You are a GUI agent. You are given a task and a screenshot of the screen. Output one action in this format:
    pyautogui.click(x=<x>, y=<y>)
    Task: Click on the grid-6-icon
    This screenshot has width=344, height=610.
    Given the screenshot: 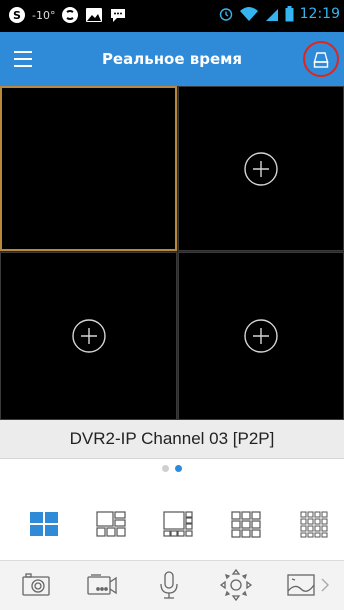 What is the action you would take?
    pyautogui.click(x=111, y=524)
    